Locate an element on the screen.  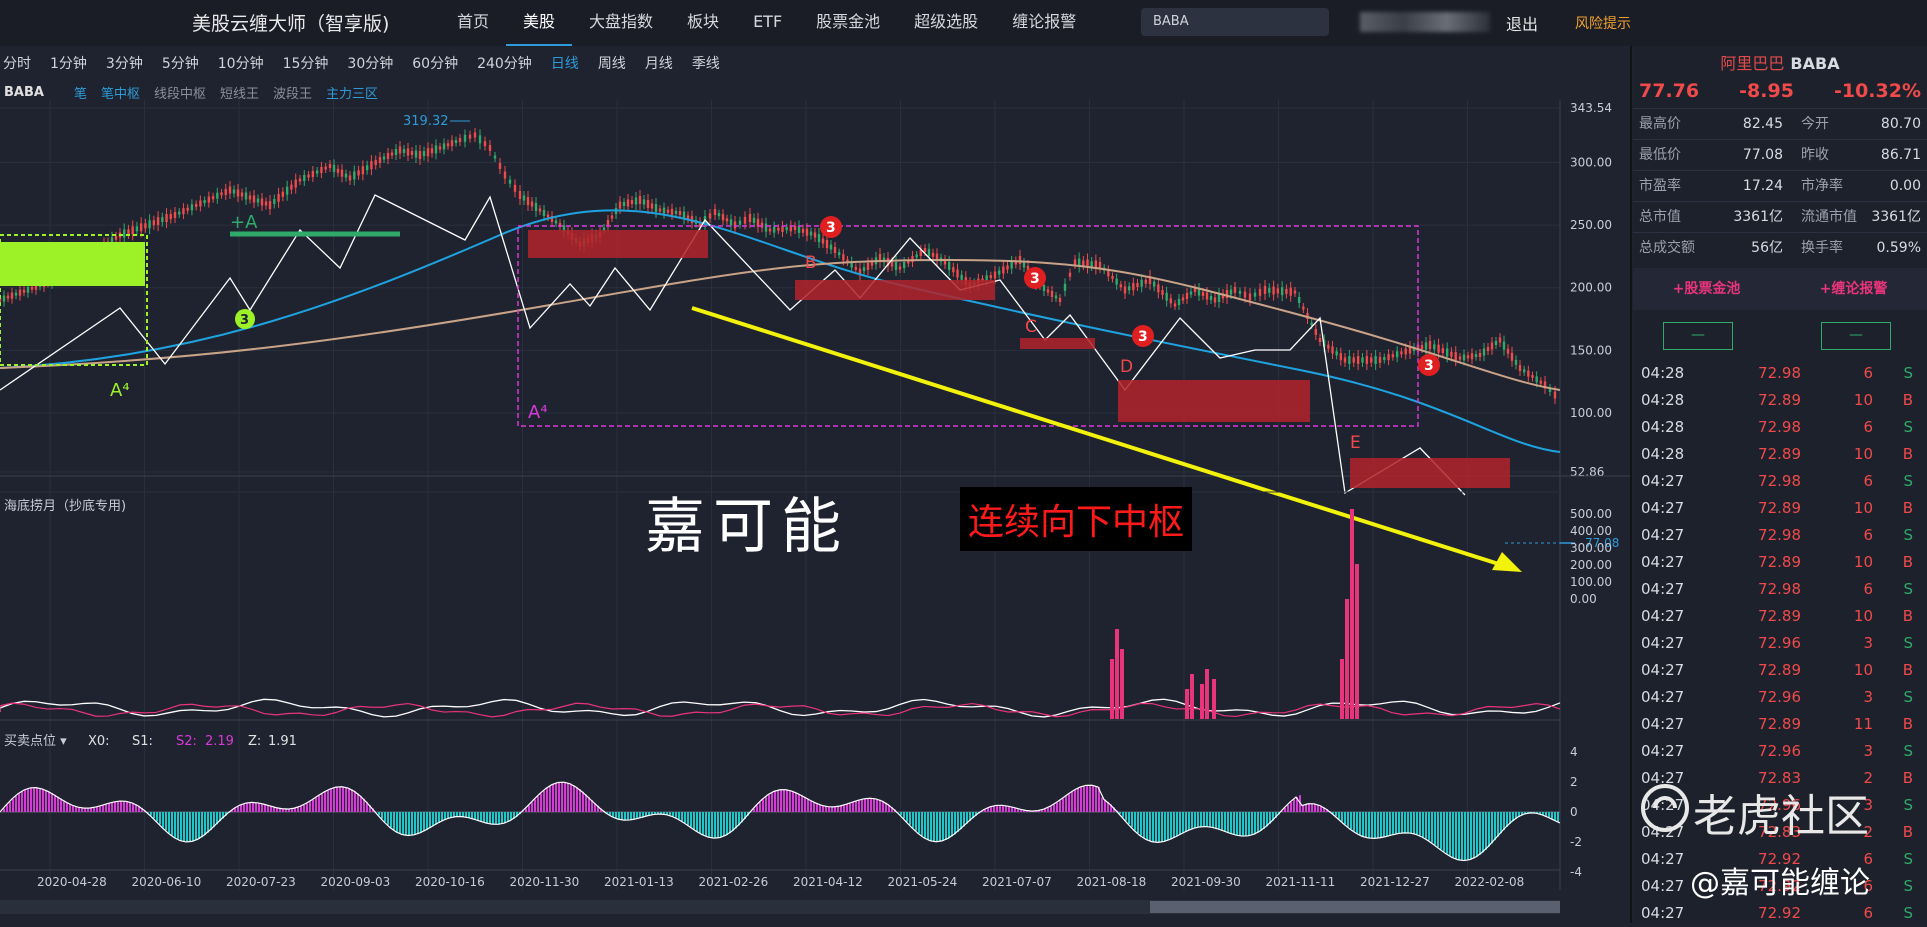
indicator-toggle-5: 主力三区 is located at coordinates (352, 92).